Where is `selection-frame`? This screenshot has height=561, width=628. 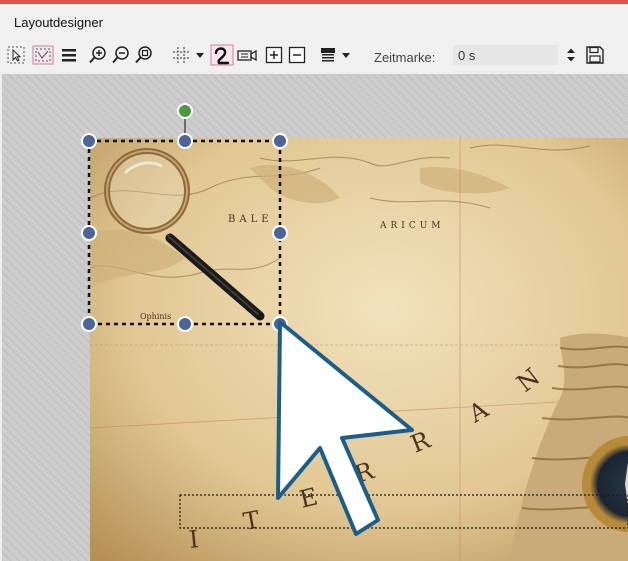 selection-frame is located at coordinates (184, 232).